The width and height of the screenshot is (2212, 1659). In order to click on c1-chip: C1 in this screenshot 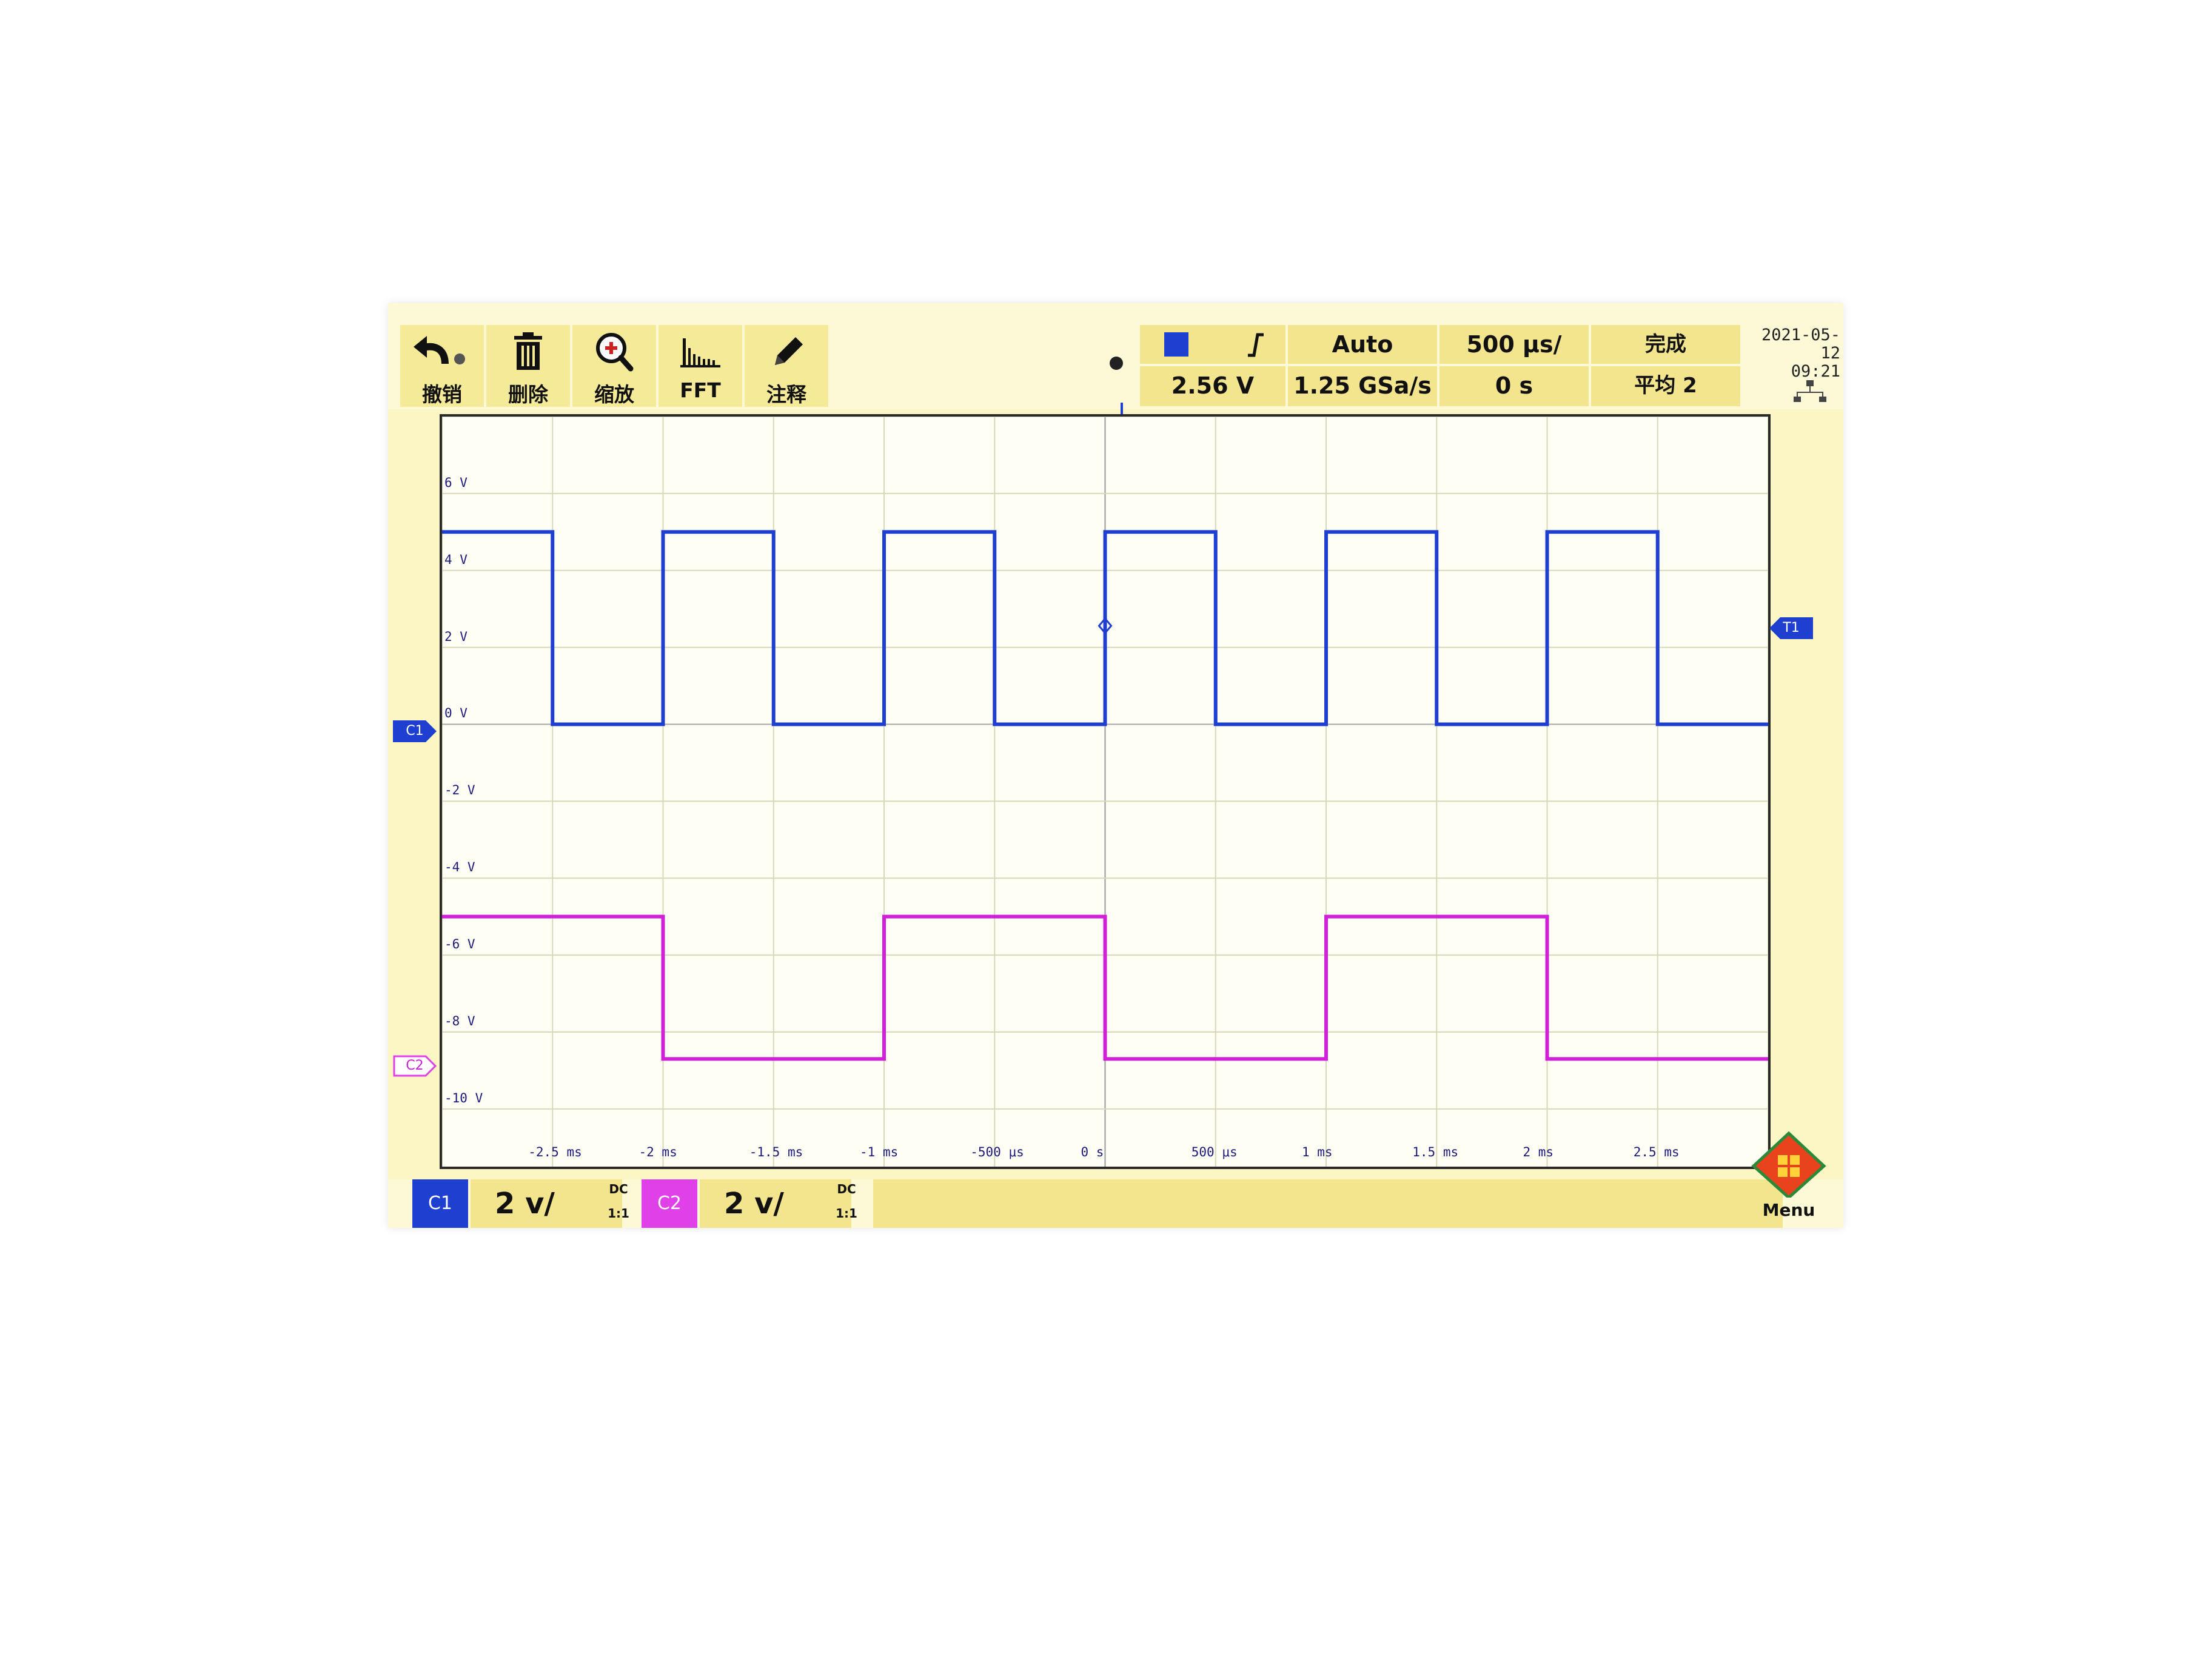, I will do `click(440, 1203)`.